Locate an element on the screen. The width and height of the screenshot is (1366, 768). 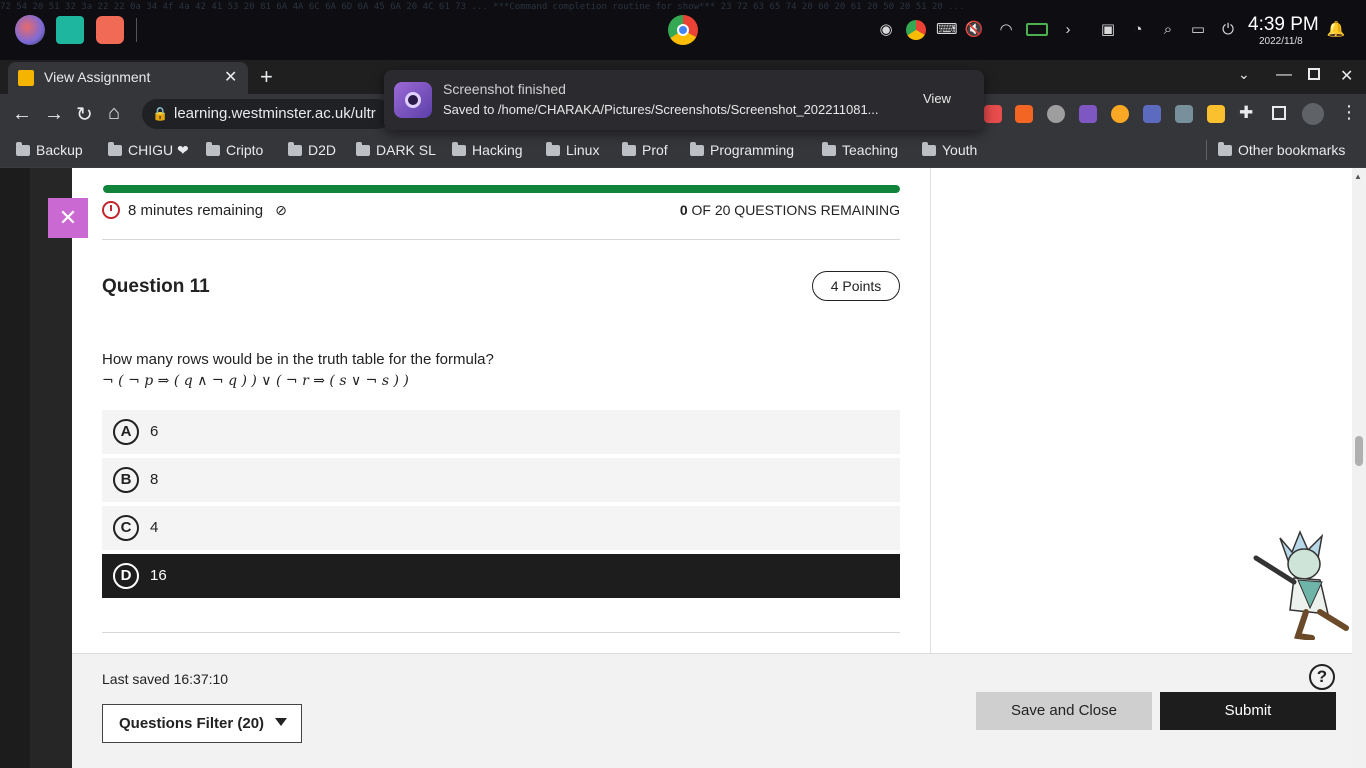
bookmark-prof: Prof is located at coordinates (645, 150).